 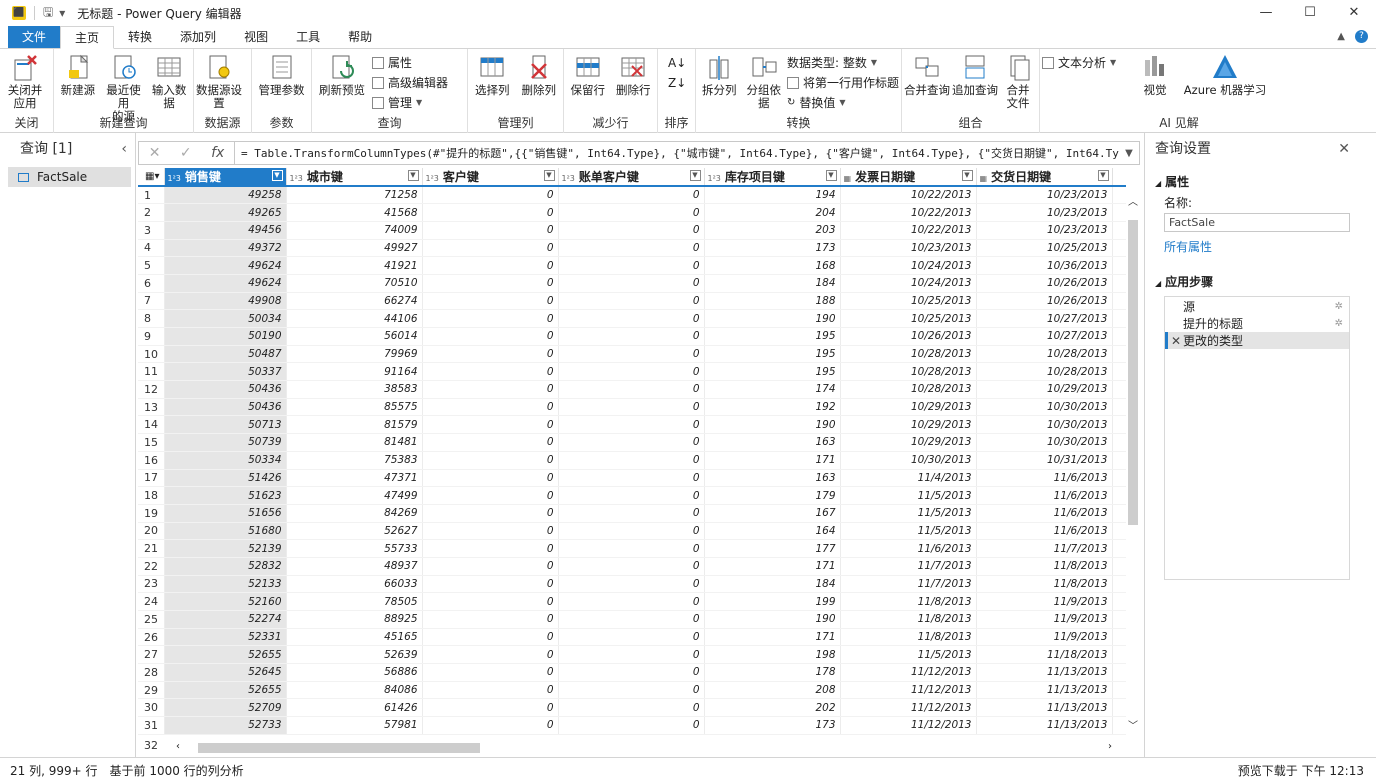 I want to click on vertical-scrollbar: ︿ ﹀, so click(x=1133, y=465).